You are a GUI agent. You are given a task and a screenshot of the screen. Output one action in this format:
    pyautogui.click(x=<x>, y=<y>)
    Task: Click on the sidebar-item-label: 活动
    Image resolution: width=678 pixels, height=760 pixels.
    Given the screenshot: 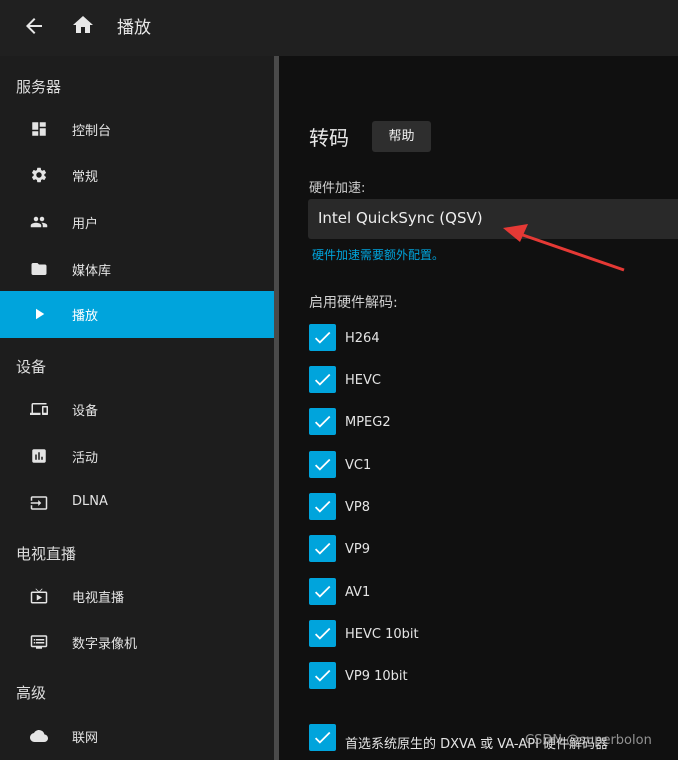 What is the action you would take?
    pyautogui.click(x=85, y=458)
    